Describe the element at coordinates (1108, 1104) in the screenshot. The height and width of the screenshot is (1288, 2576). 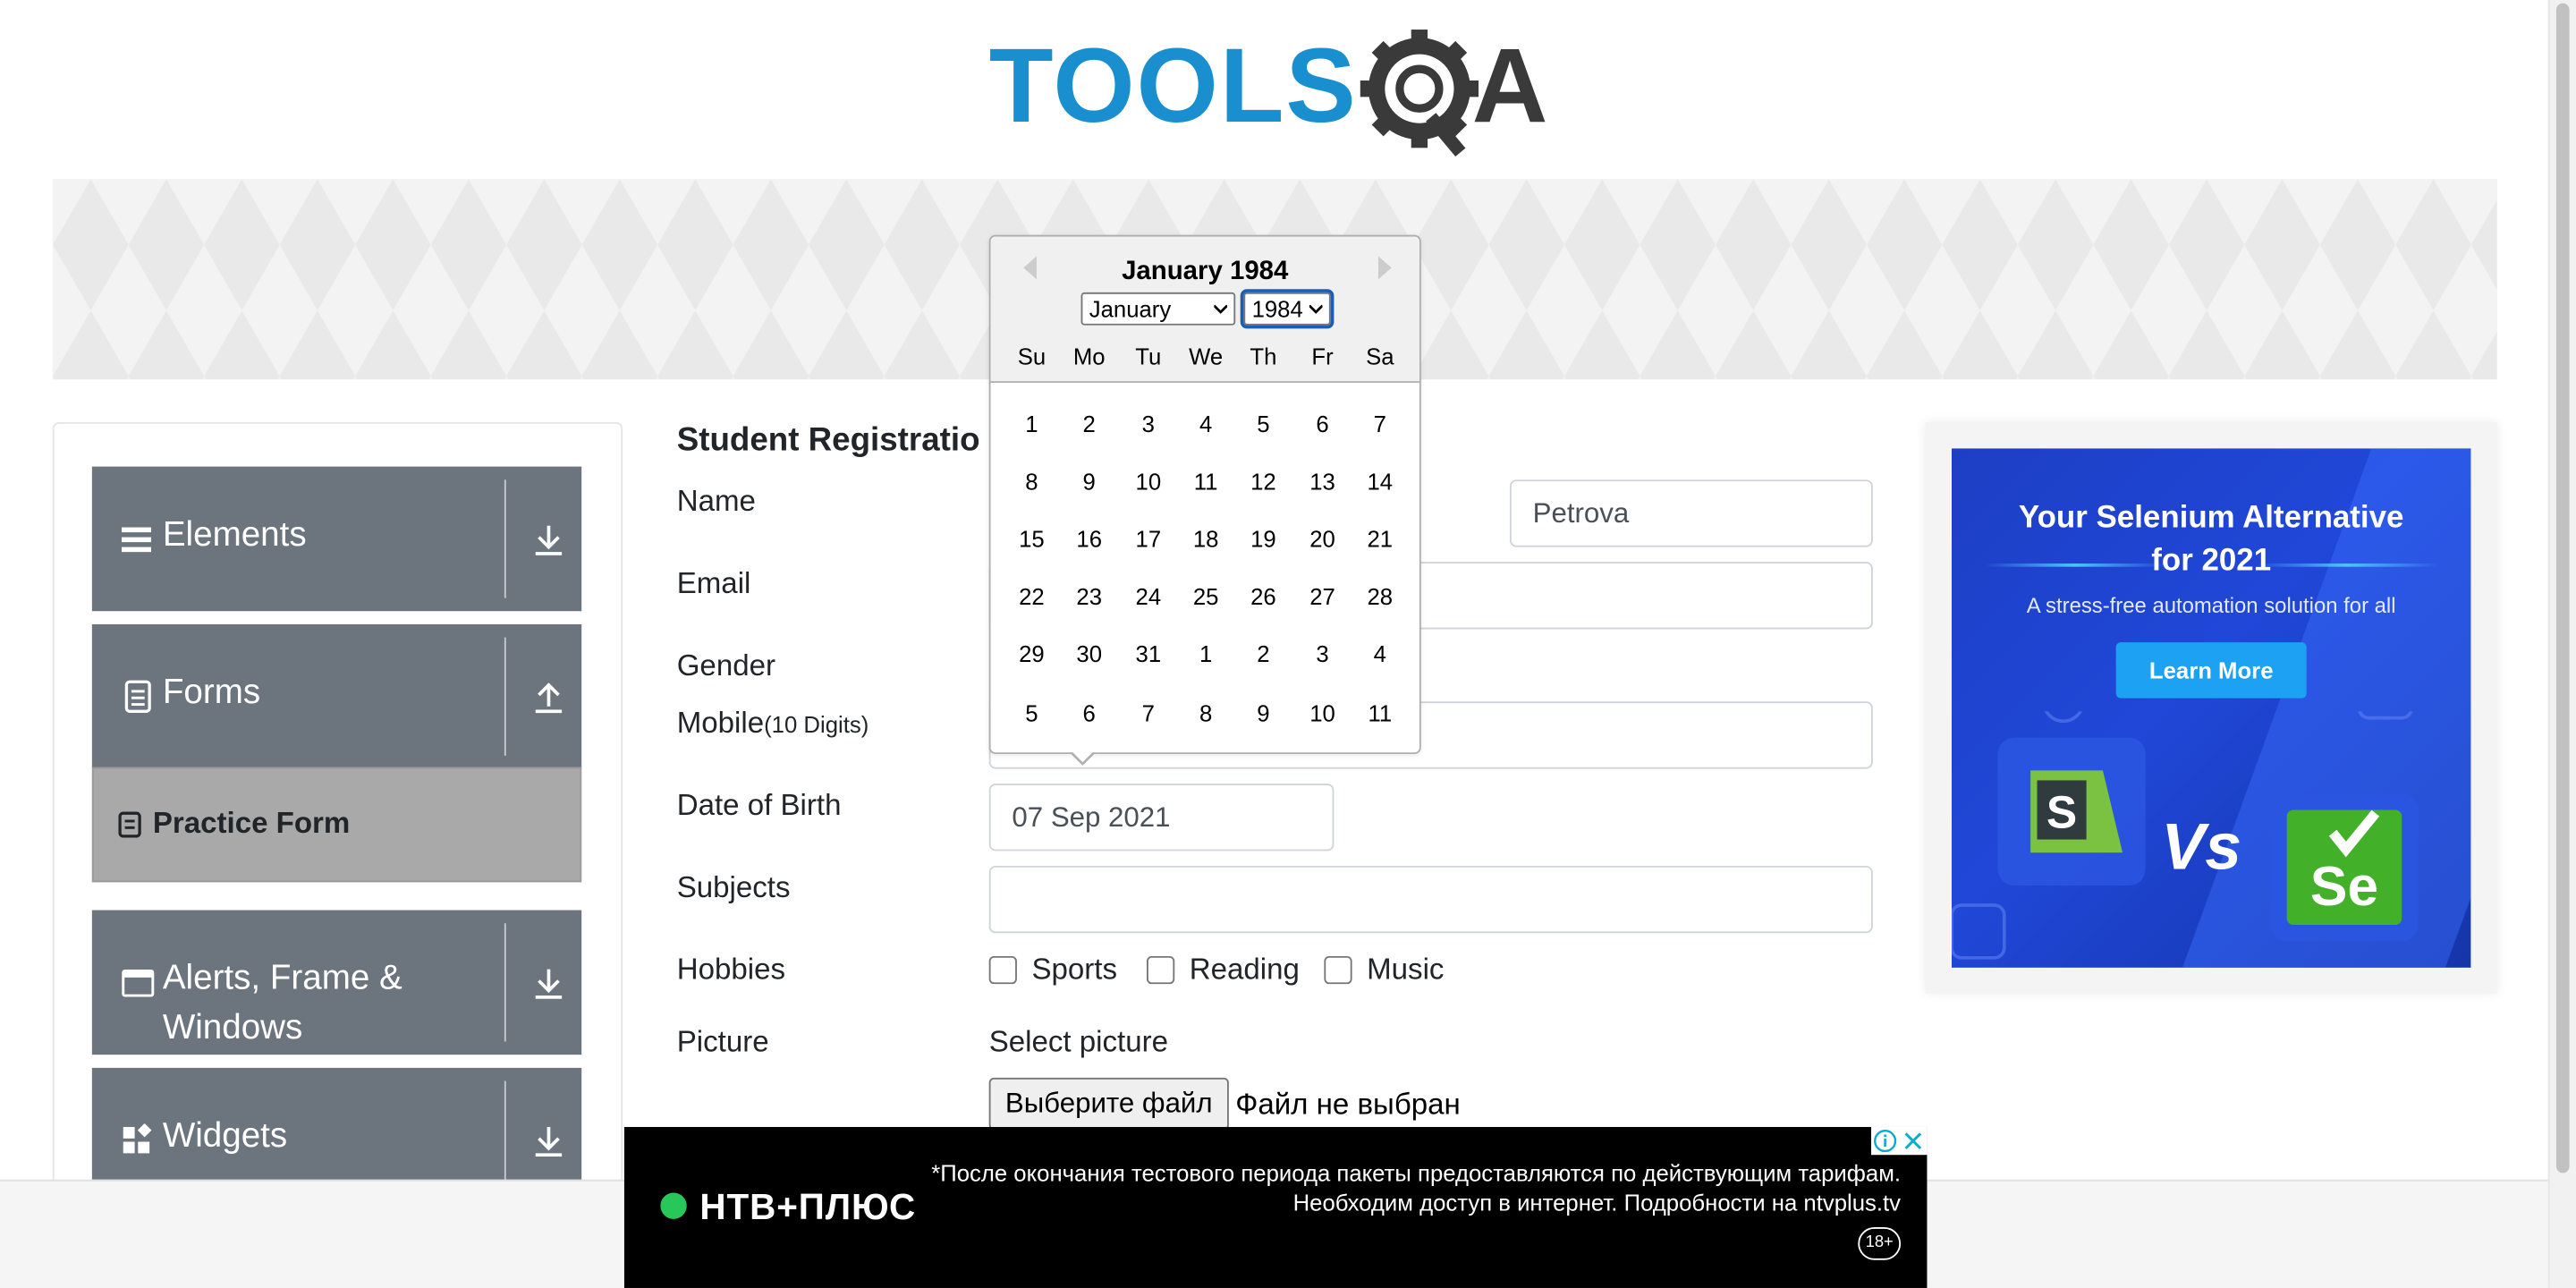
I see `choose-file-button: Выберите файл` at that location.